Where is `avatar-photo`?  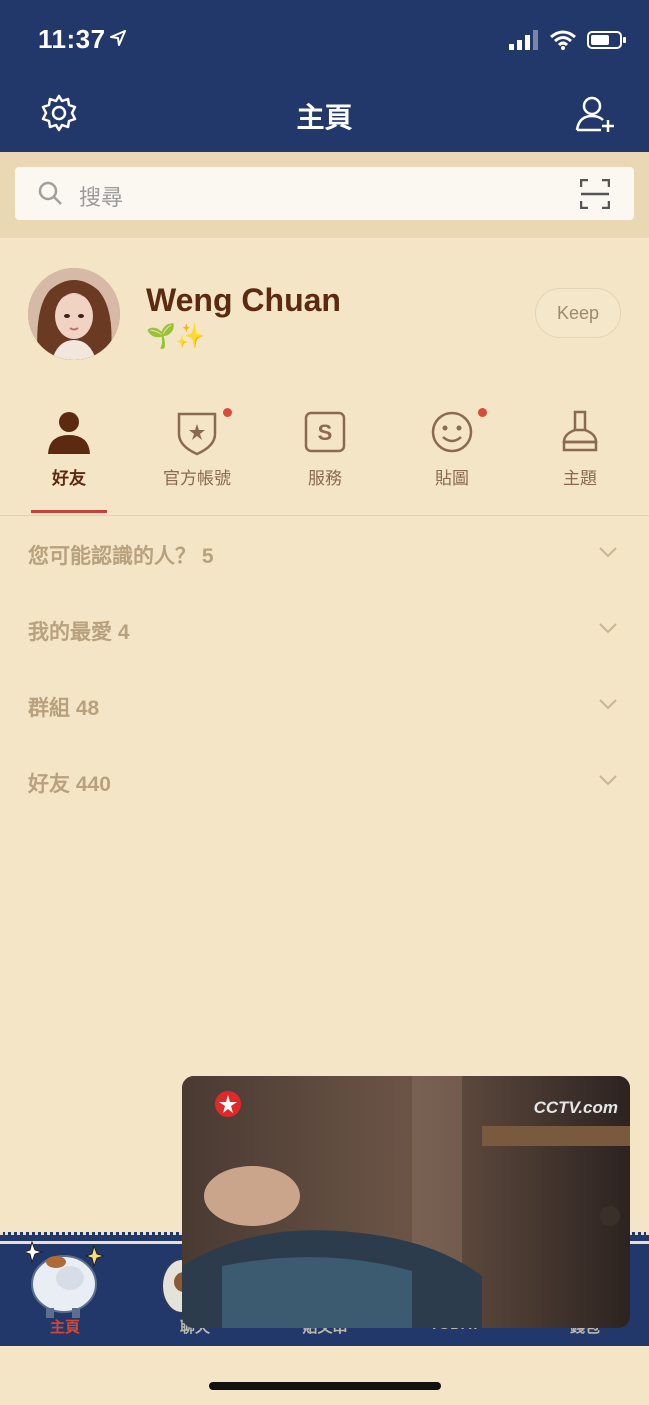 avatar-photo is located at coordinates (74, 314).